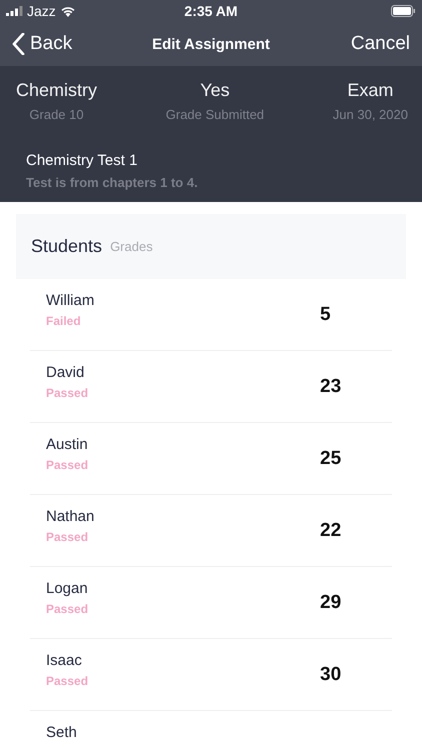 This screenshot has height=750, width=422. Describe the element at coordinates (41, 11) in the screenshot. I see `carrier-name: Jazz` at that location.